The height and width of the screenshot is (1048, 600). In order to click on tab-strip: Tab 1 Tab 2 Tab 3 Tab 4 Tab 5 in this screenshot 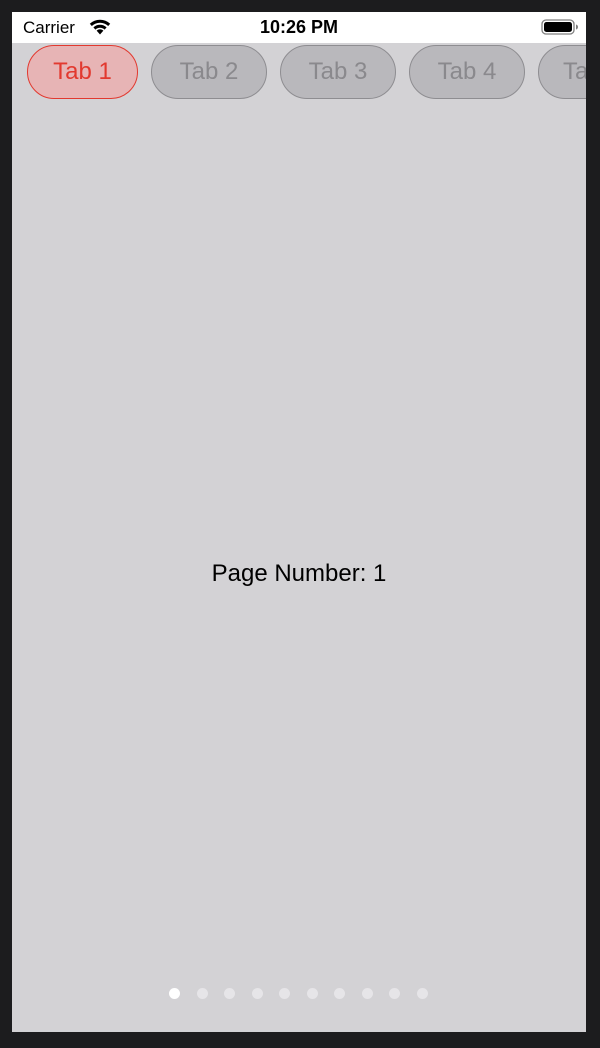, I will do `click(299, 74)`.